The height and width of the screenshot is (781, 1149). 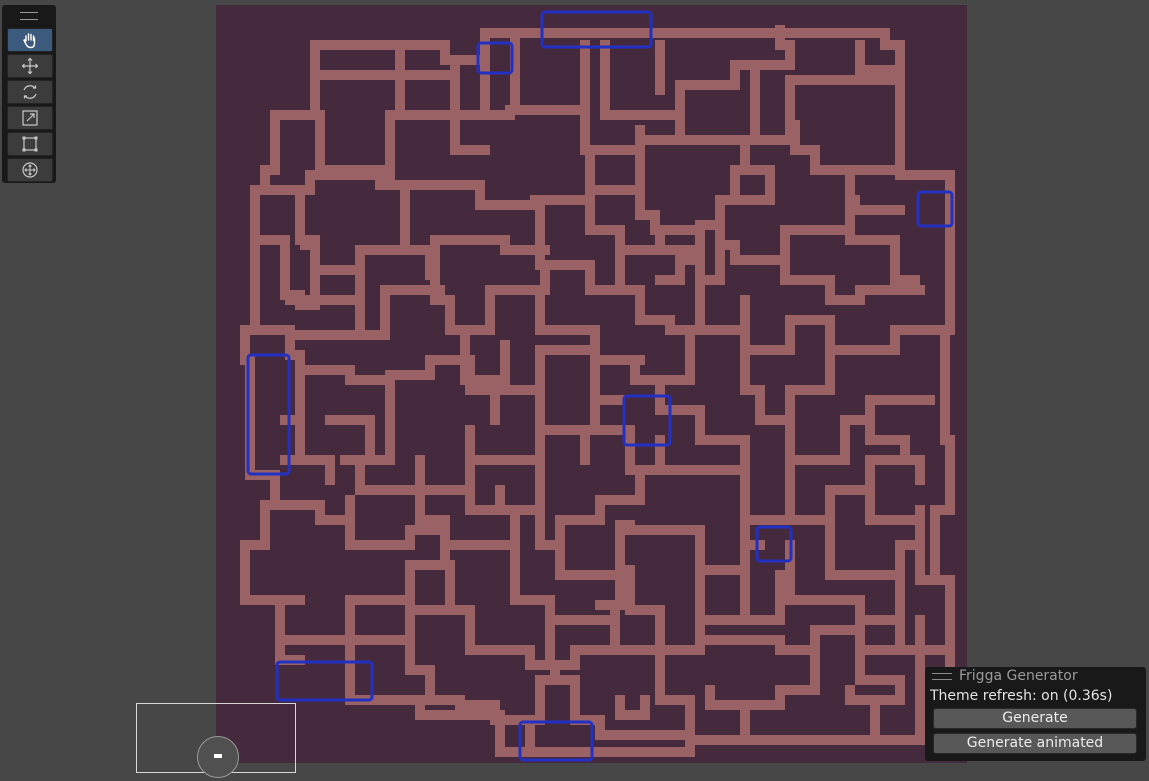 I want to click on camera-gizmo-icon, so click(x=218, y=757).